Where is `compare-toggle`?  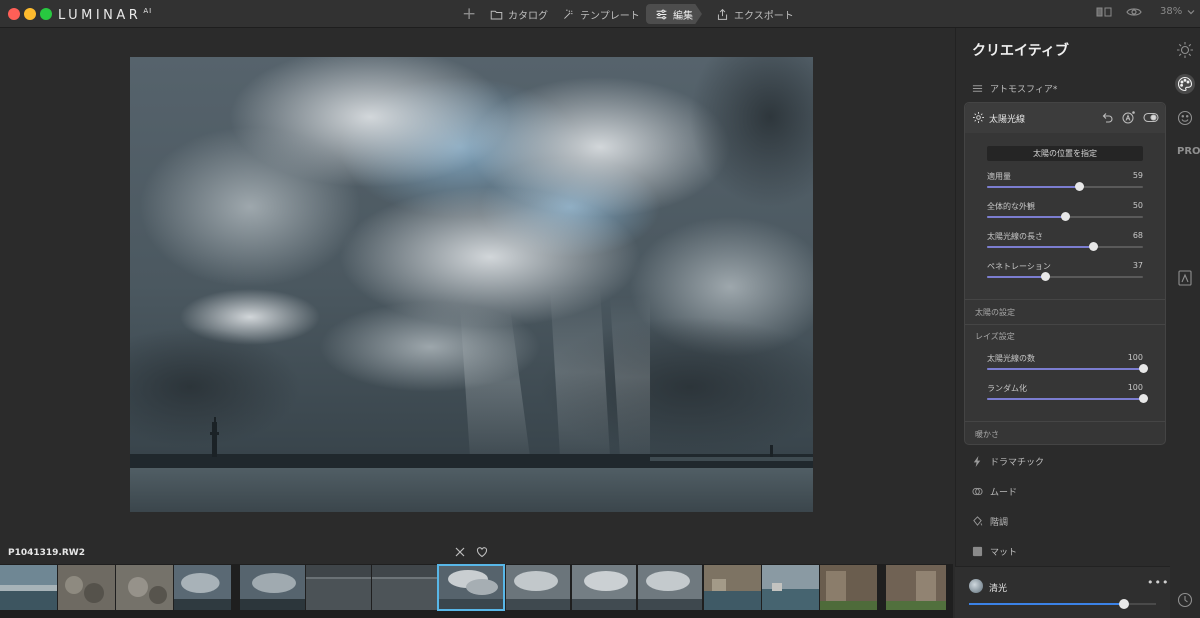 compare-toggle is located at coordinates (1104, 12).